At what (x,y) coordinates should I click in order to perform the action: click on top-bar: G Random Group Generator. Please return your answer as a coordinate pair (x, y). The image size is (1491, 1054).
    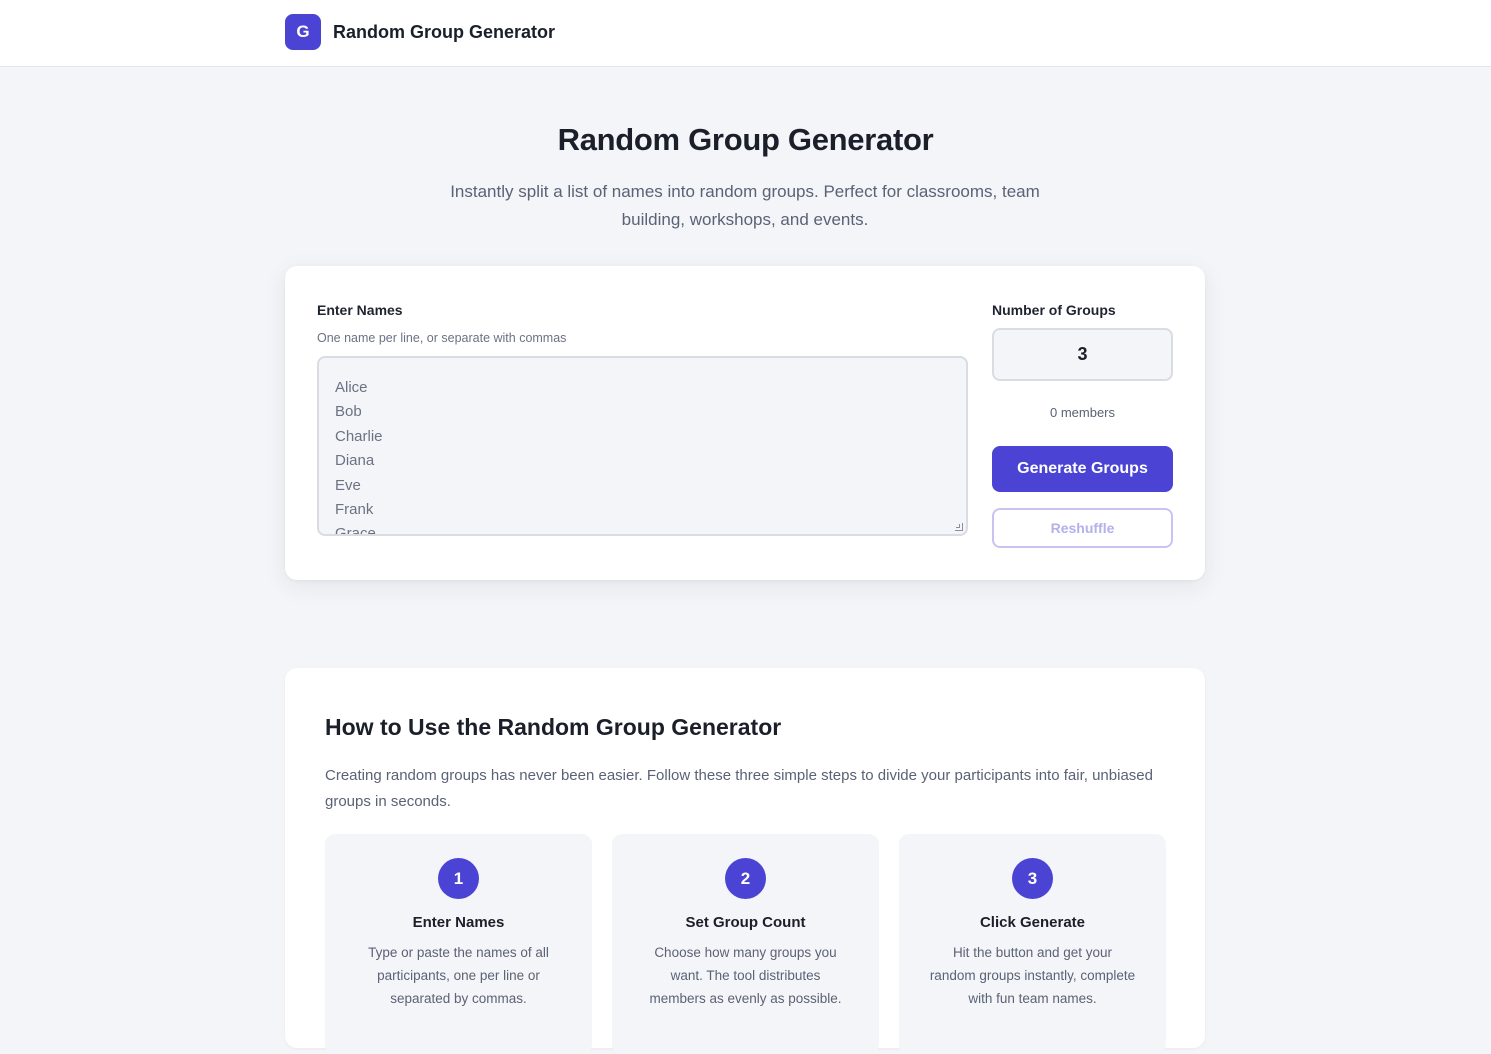
    Looking at the image, I should click on (745, 33).